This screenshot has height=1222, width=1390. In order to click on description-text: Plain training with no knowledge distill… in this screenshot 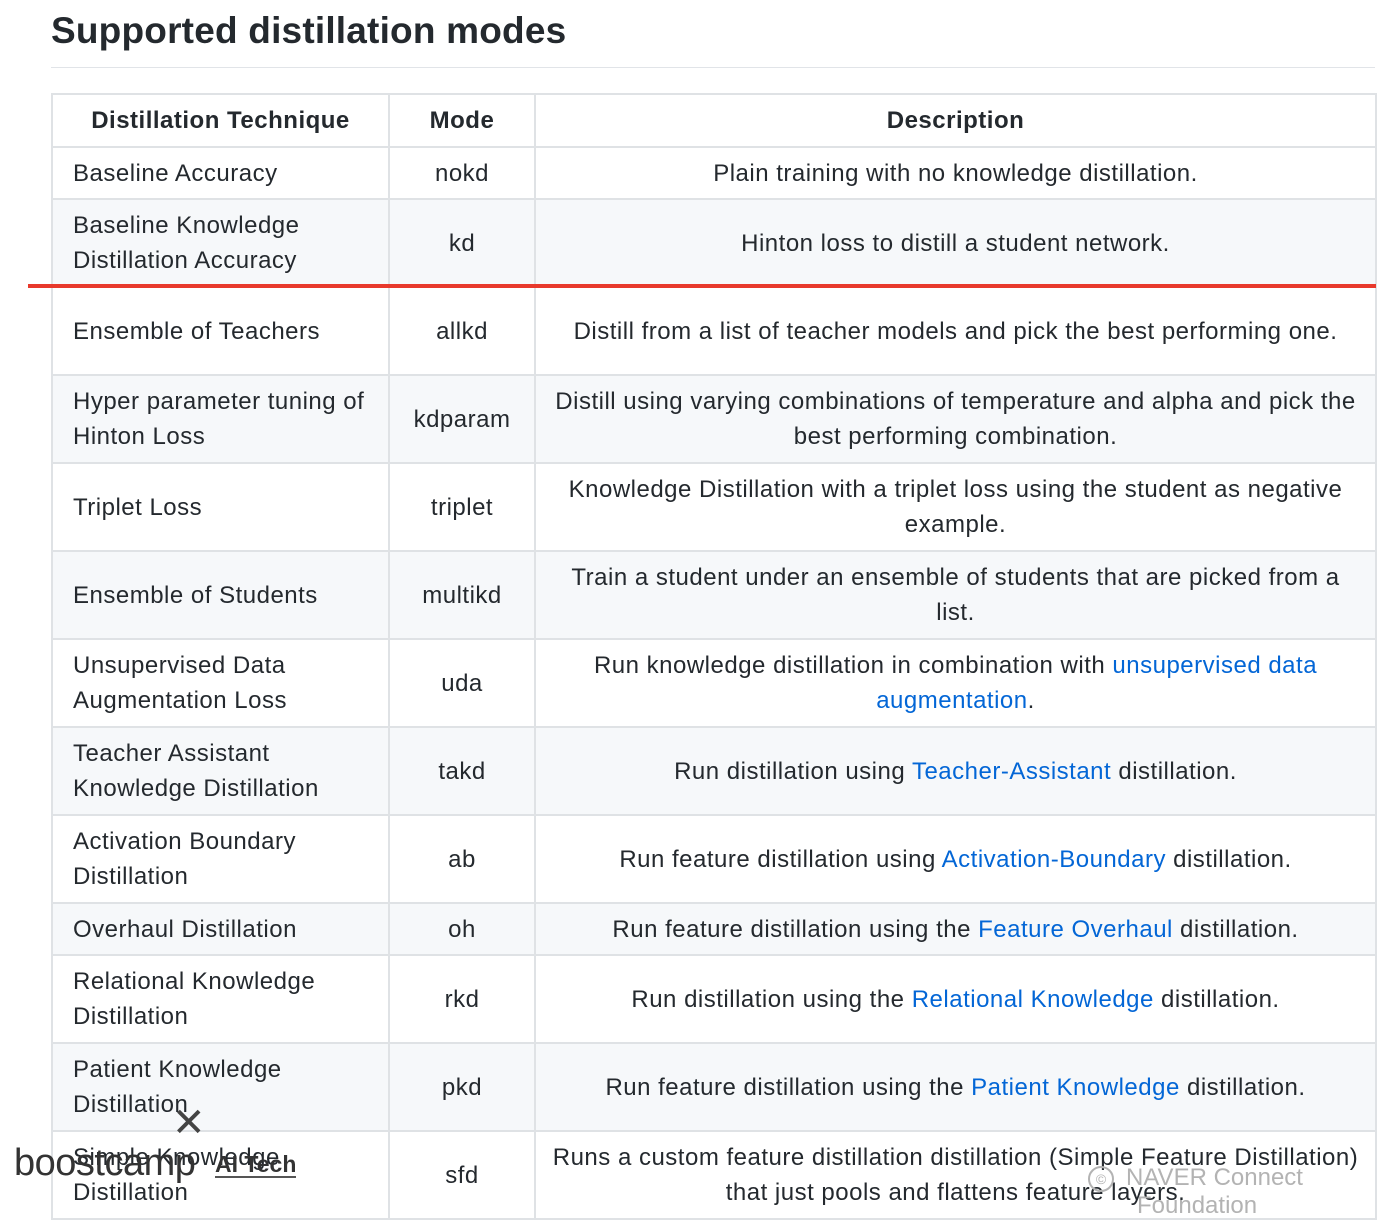, I will do `click(955, 173)`.